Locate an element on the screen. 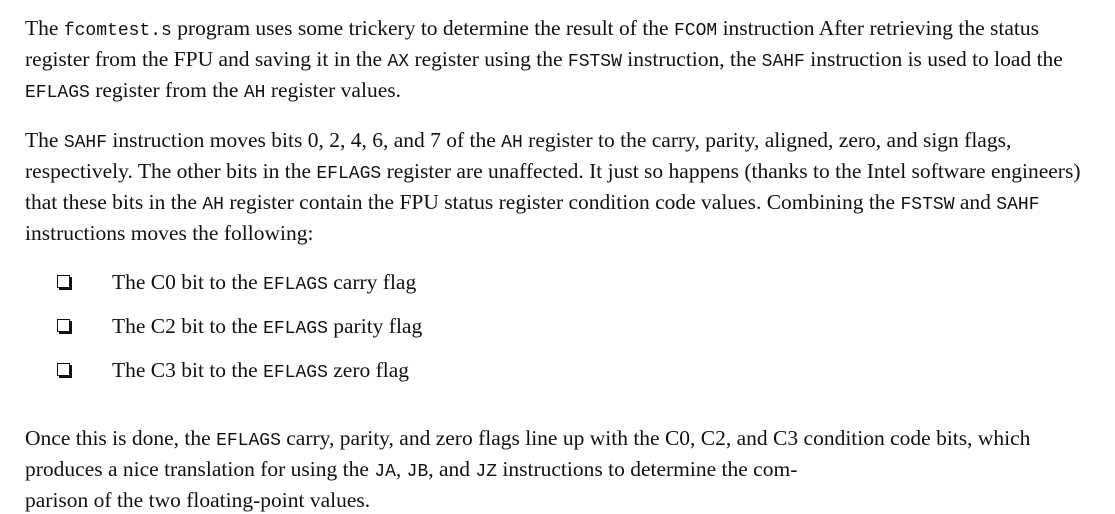 This screenshot has height=514, width=1115. list-item: The C2 bit to the EFLAGS parity flag is located at coordinates (566, 334).